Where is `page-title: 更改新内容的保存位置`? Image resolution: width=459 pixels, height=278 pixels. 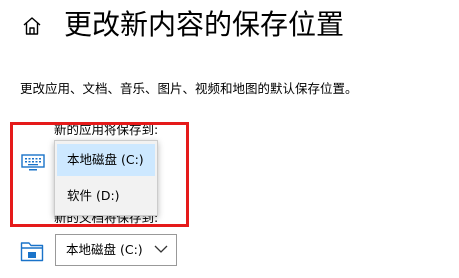
page-title: 更改新内容的保存位置 is located at coordinates (204, 24).